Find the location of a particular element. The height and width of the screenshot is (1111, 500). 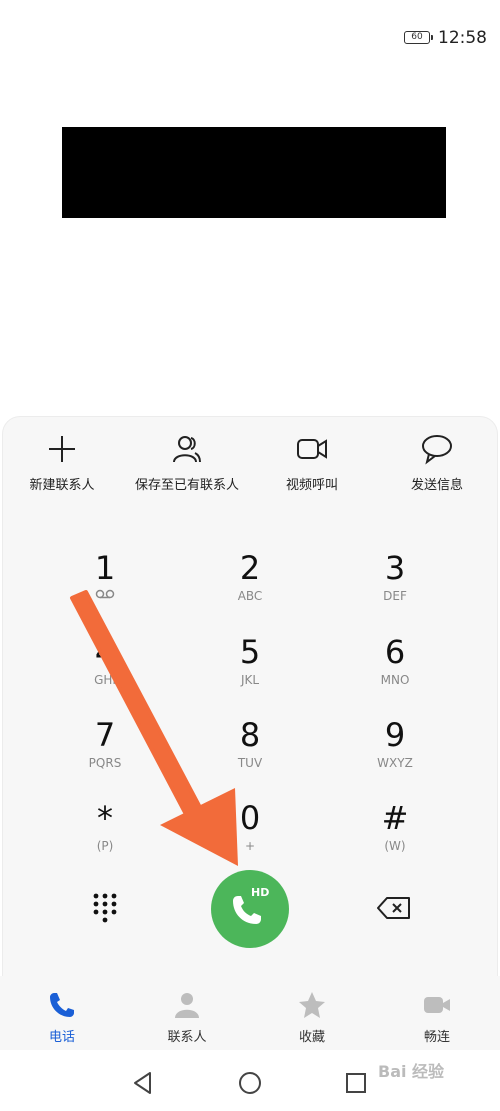

battery-icon: 60 is located at coordinates (418, 37).